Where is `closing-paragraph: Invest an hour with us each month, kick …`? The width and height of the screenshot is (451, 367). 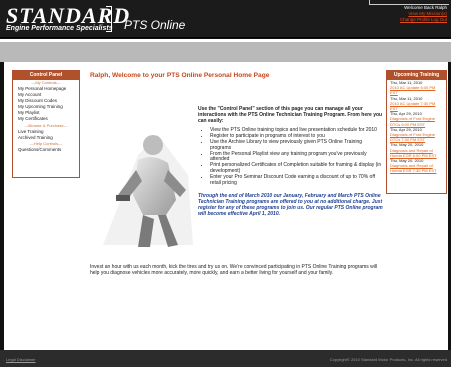 closing-paragraph: Invest an hour with us each month, kick … is located at coordinates (234, 270).